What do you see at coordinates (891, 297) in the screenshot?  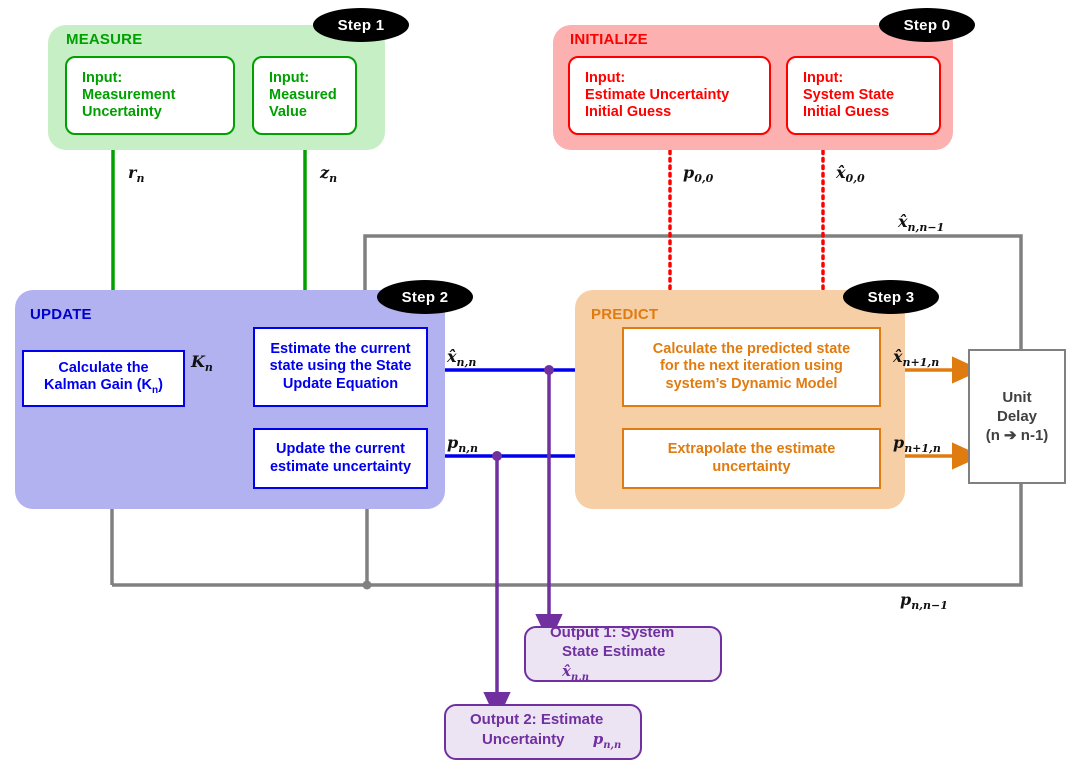 I see `step-badge-3: Step 3` at bounding box center [891, 297].